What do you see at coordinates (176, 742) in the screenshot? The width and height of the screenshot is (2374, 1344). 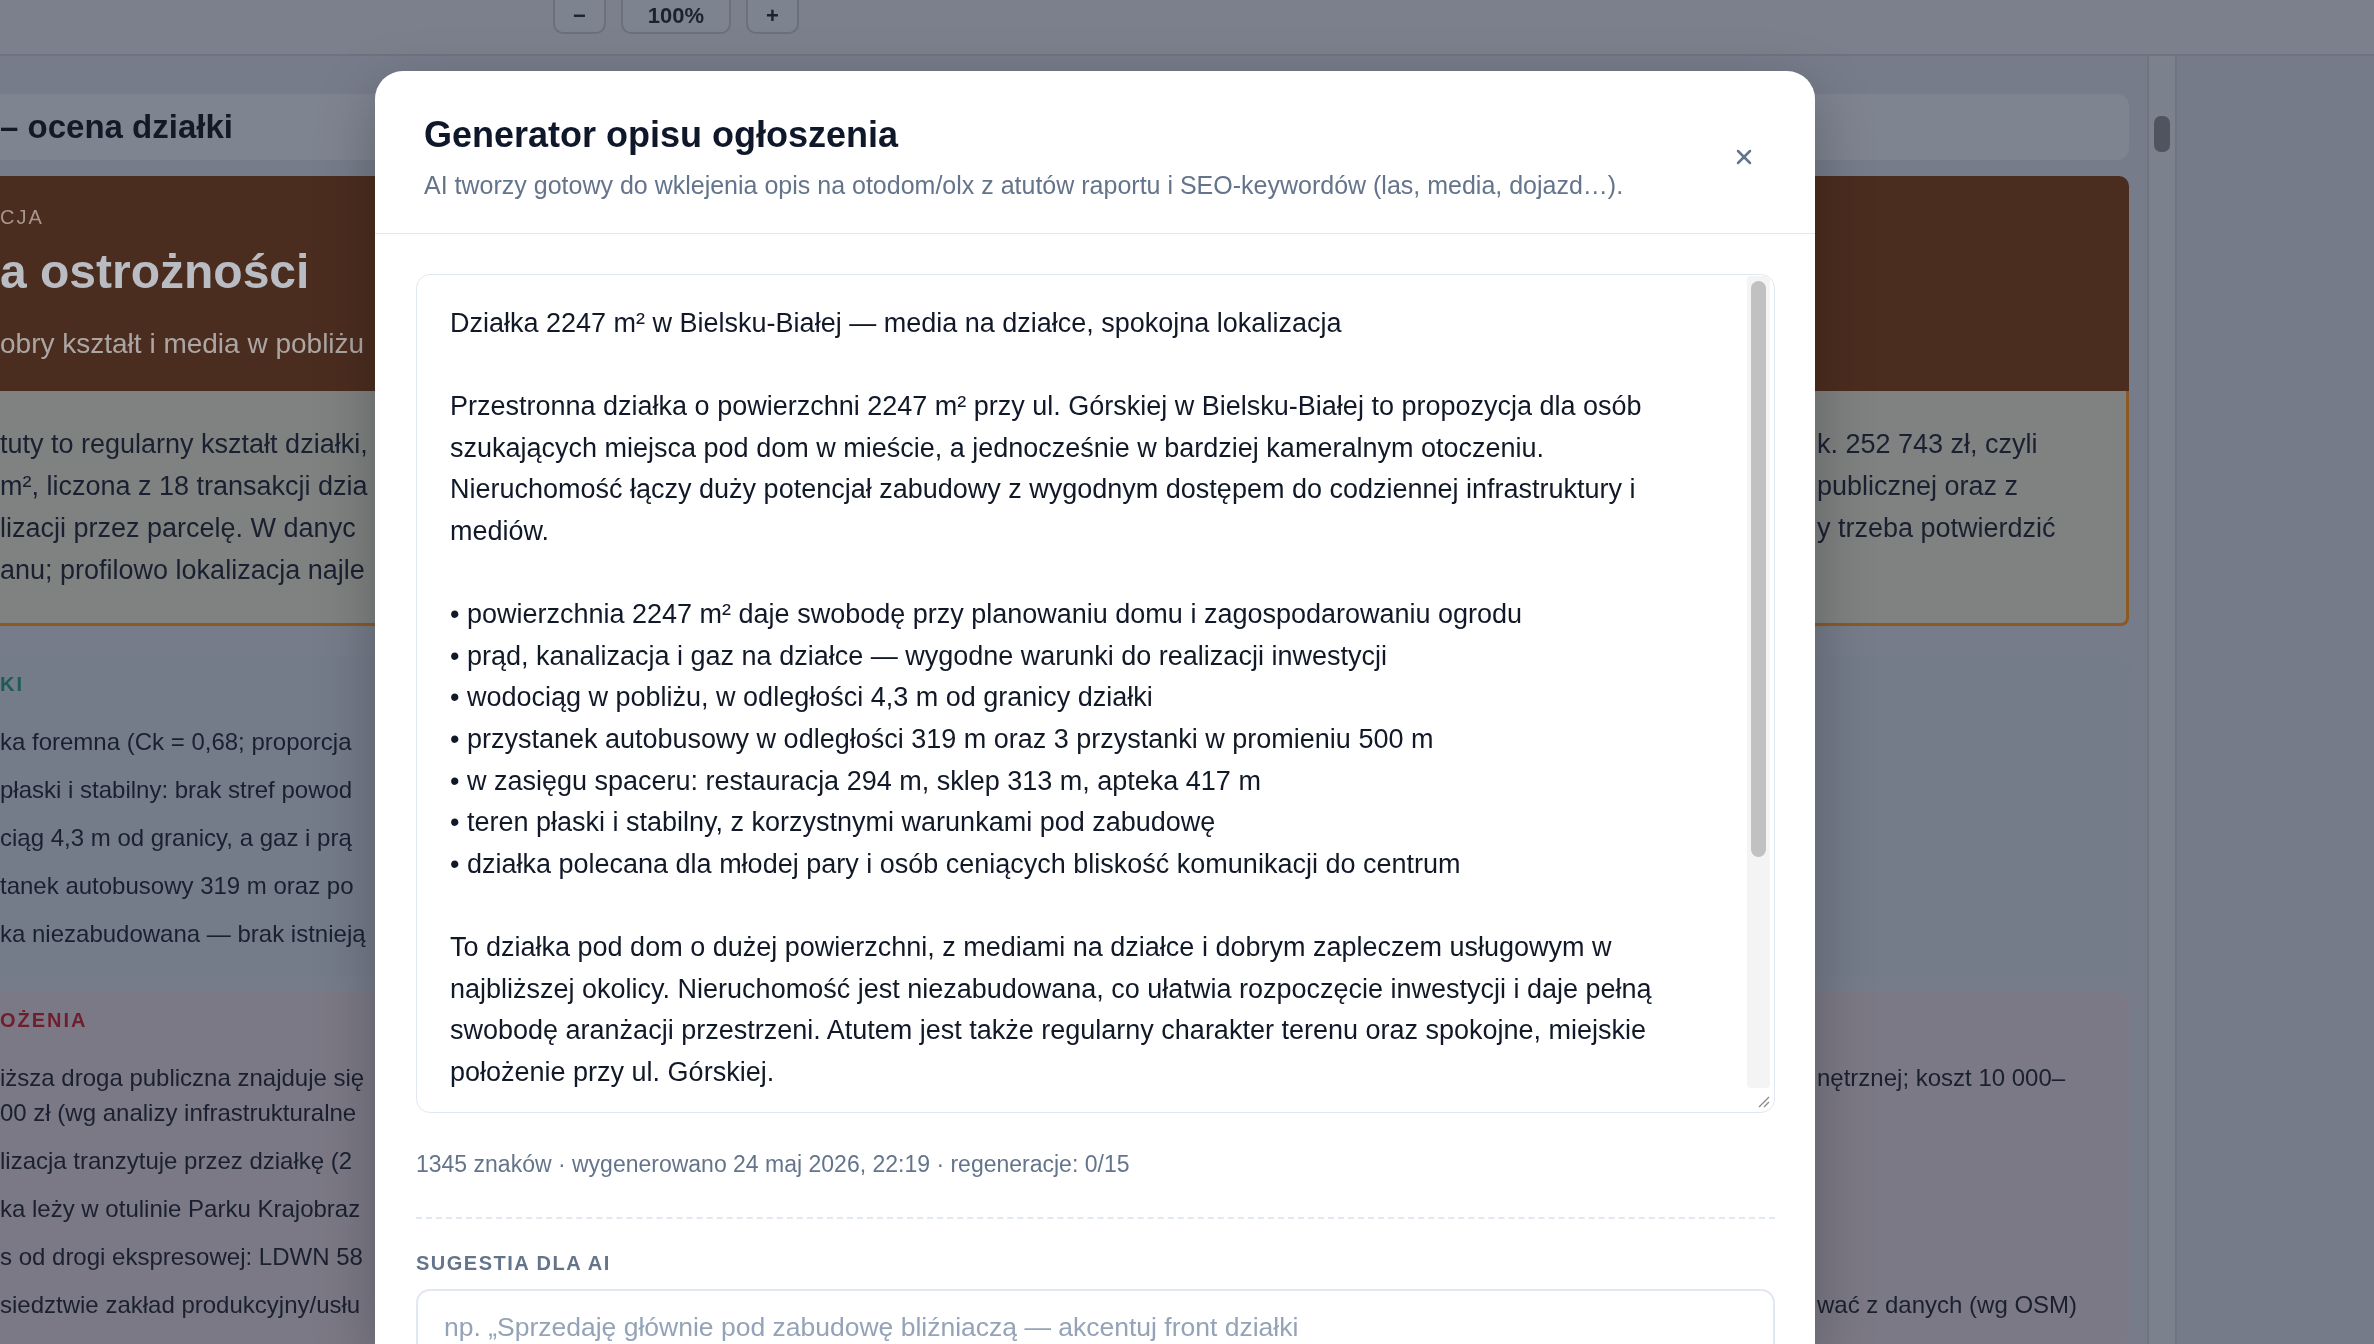 I see `list-item-text: ka foremna (Ck = 0,68; proporcja` at bounding box center [176, 742].